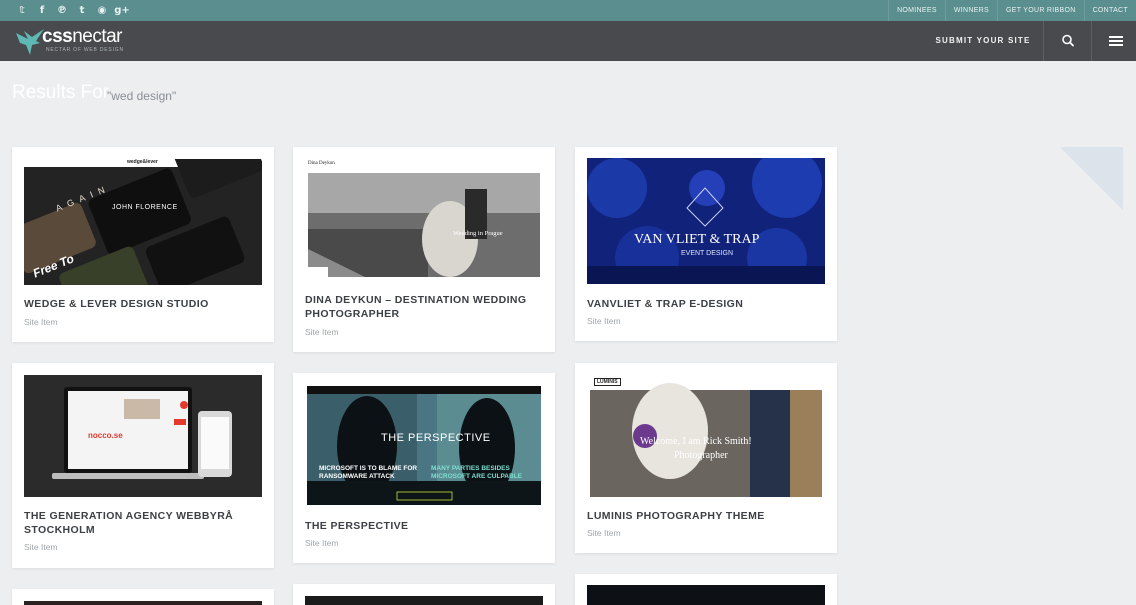 The height and width of the screenshot is (605, 1136). What do you see at coordinates (916, 10) in the screenshot?
I see `nav-nominees: NOMINEES` at bounding box center [916, 10].